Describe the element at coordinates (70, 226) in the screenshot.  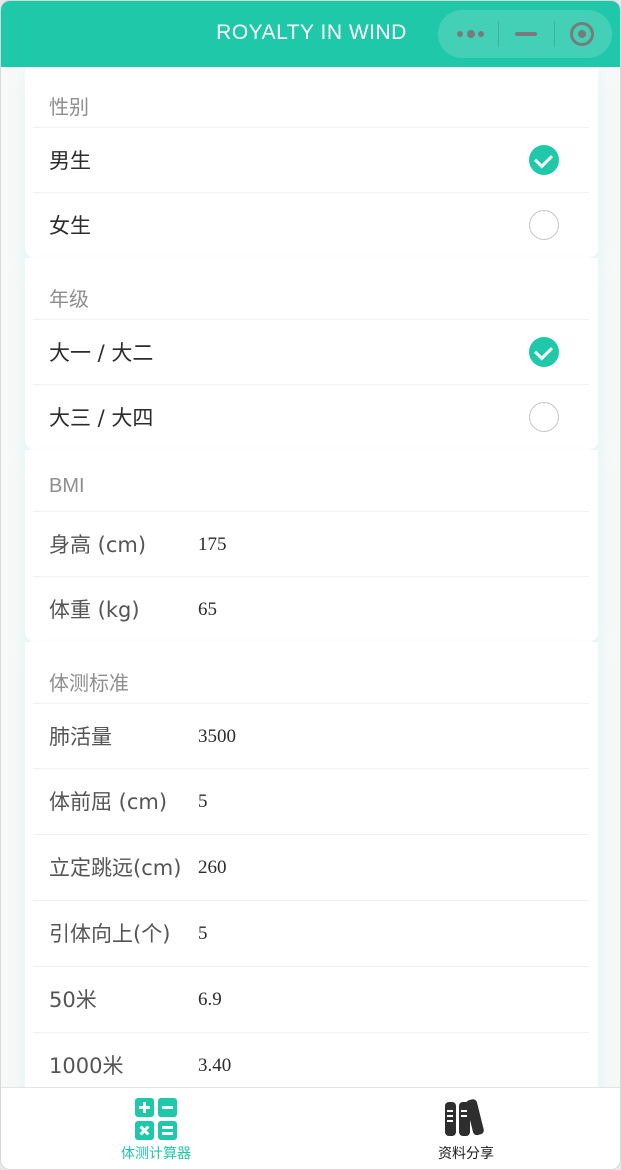
I see `option-label: 女生` at that location.